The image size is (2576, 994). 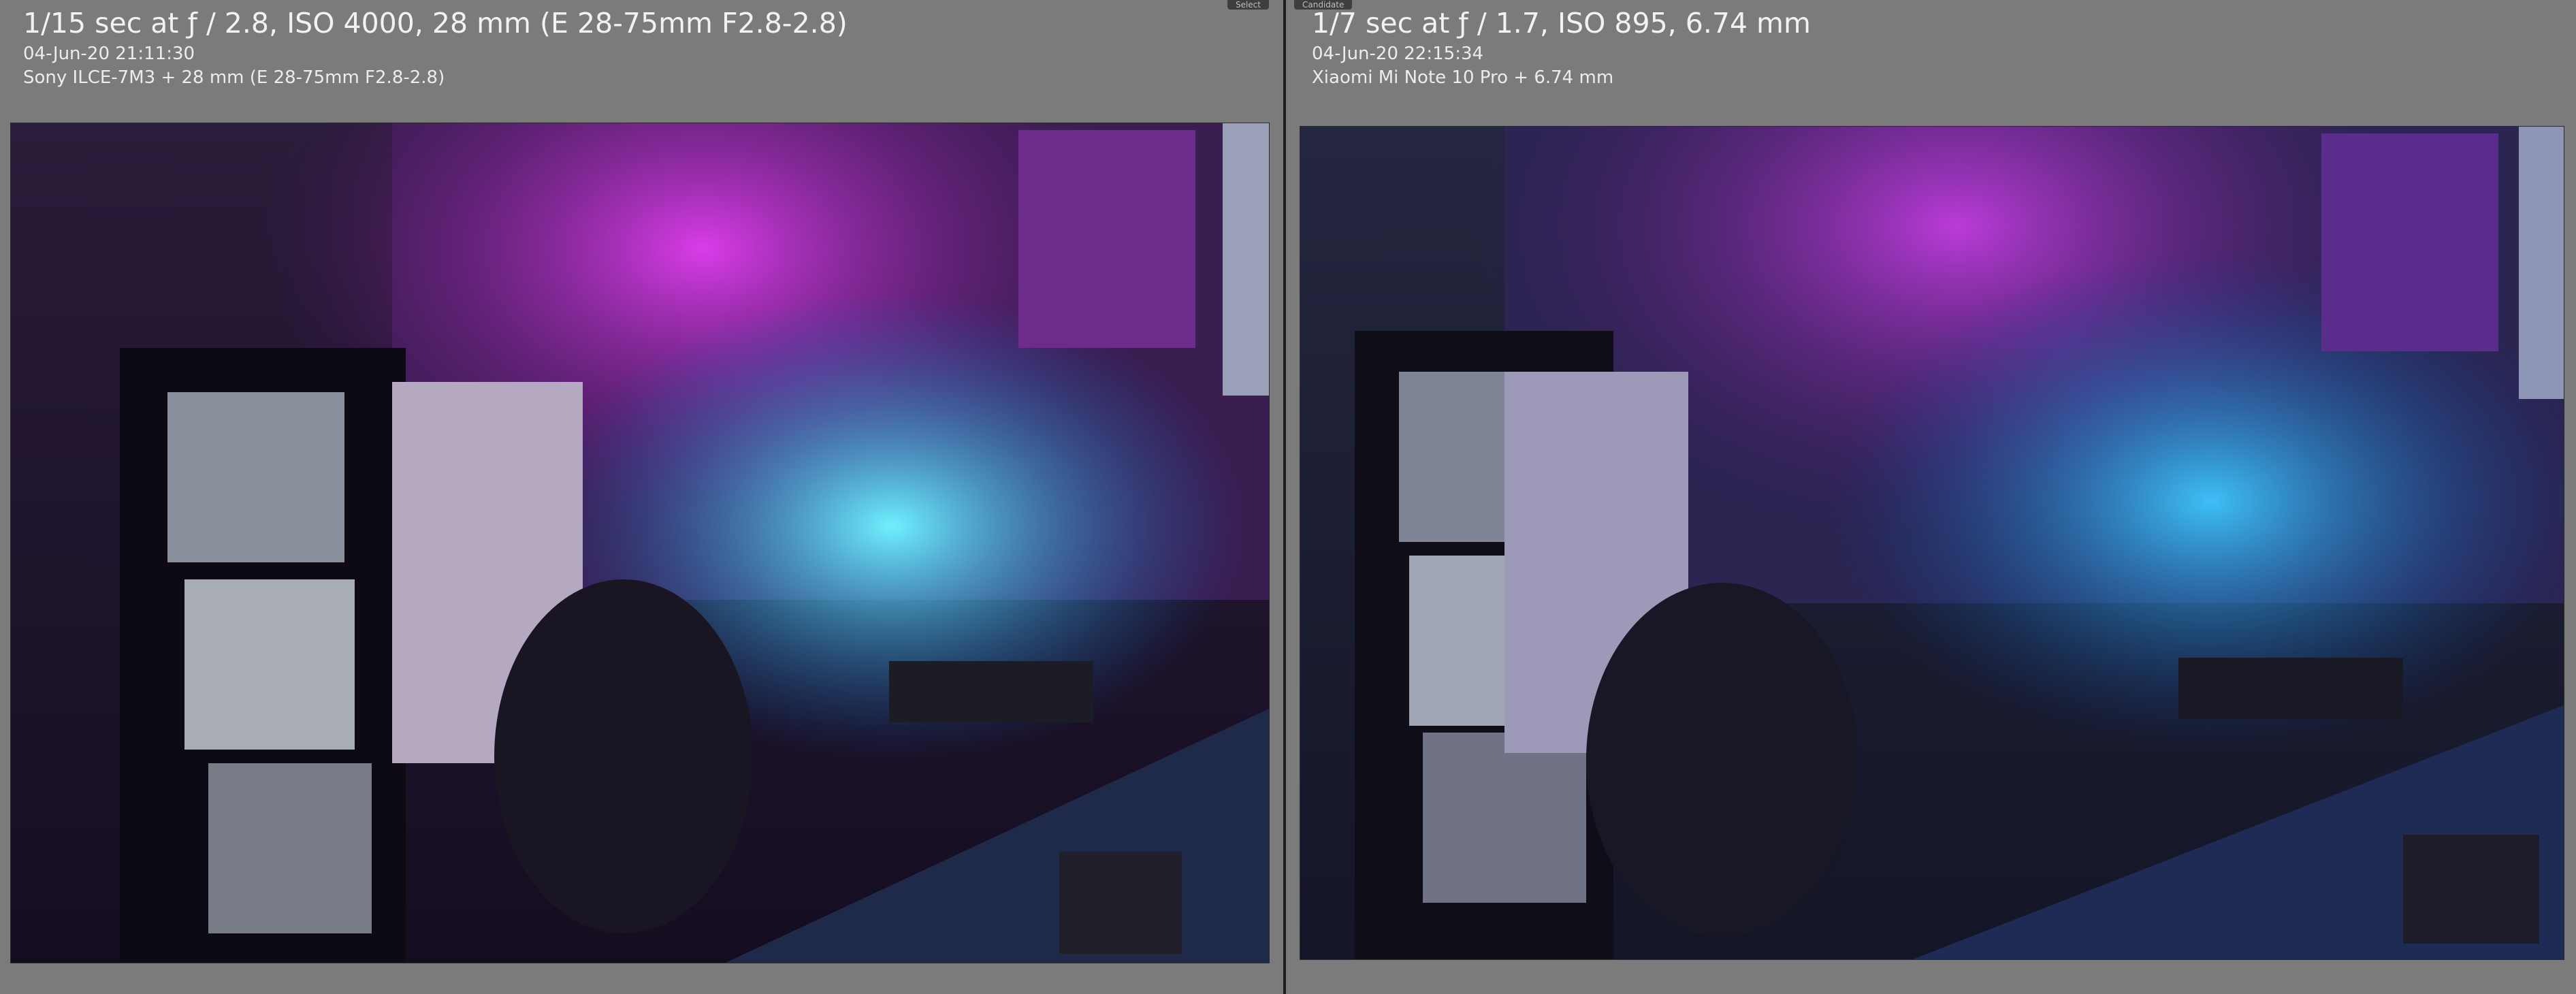 I want to click on capture-date: 04-Jun-20 21:11:30, so click(x=109, y=54).